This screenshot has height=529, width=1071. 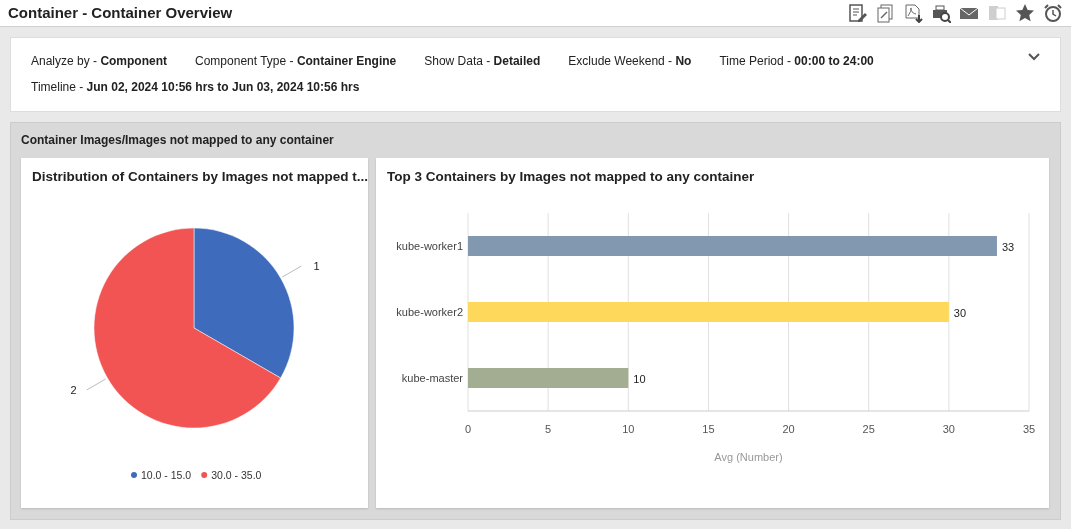 I want to click on star-icon, so click(x=1025, y=13).